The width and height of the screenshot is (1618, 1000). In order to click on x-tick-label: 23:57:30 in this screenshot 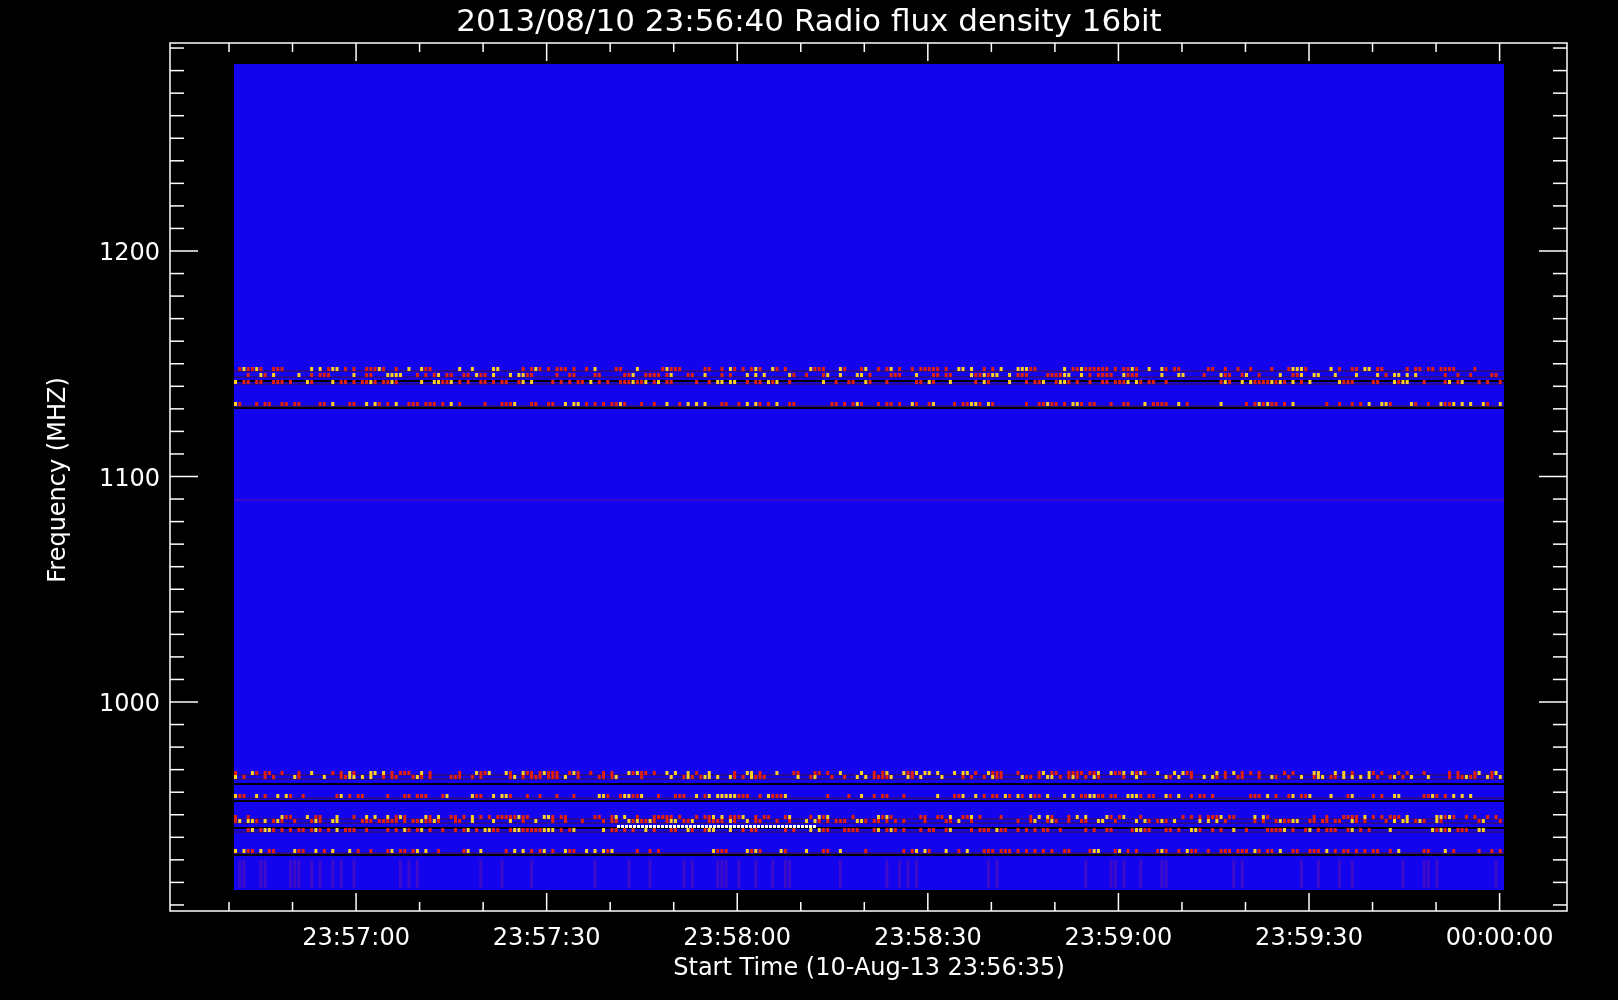, I will do `click(546, 937)`.